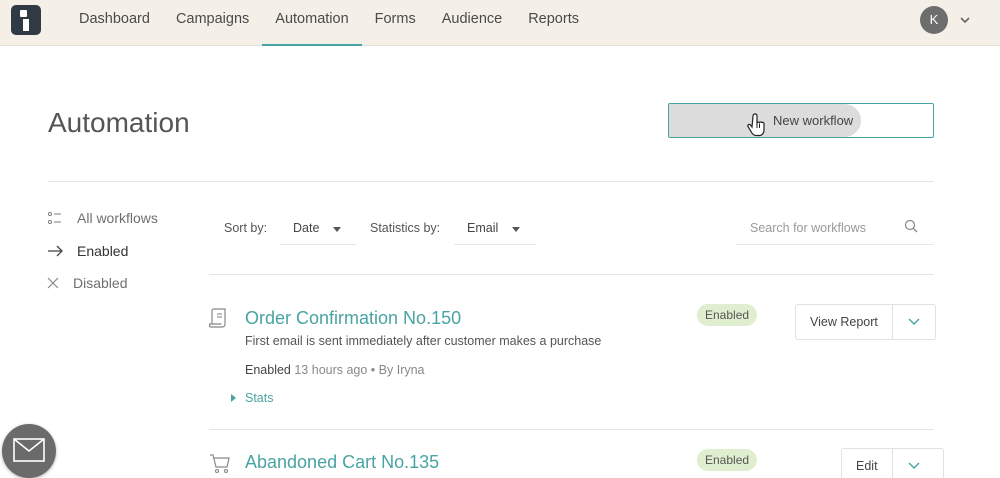 This screenshot has height=478, width=1000. What do you see at coordinates (55, 251) in the screenshot?
I see `arrow-right-icon` at bounding box center [55, 251].